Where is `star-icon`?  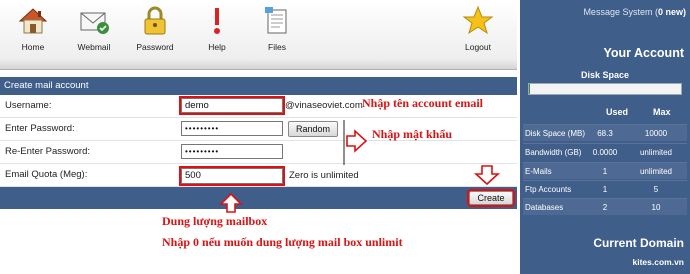 star-icon is located at coordinates (478, 20).